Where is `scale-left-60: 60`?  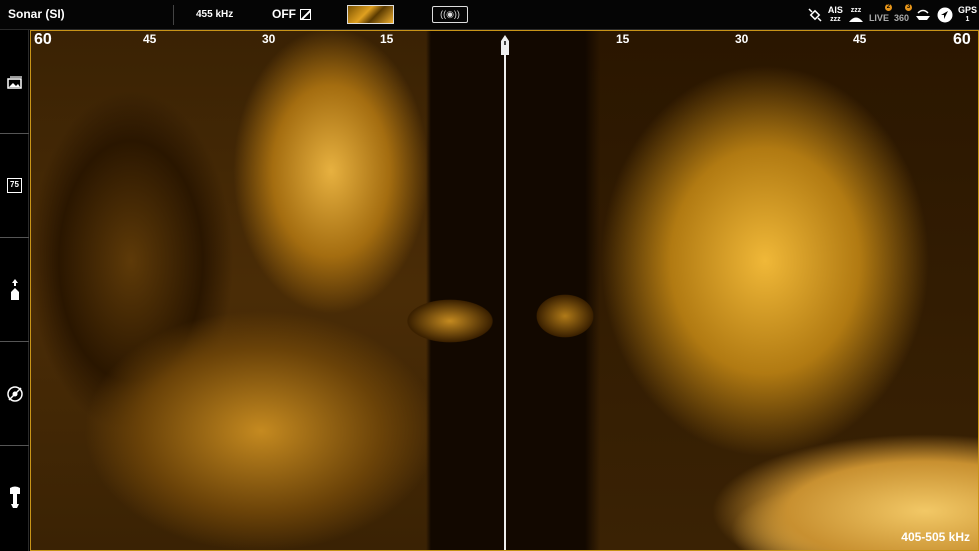 scale-left-60: 60 is located at coordinates (43, 39).